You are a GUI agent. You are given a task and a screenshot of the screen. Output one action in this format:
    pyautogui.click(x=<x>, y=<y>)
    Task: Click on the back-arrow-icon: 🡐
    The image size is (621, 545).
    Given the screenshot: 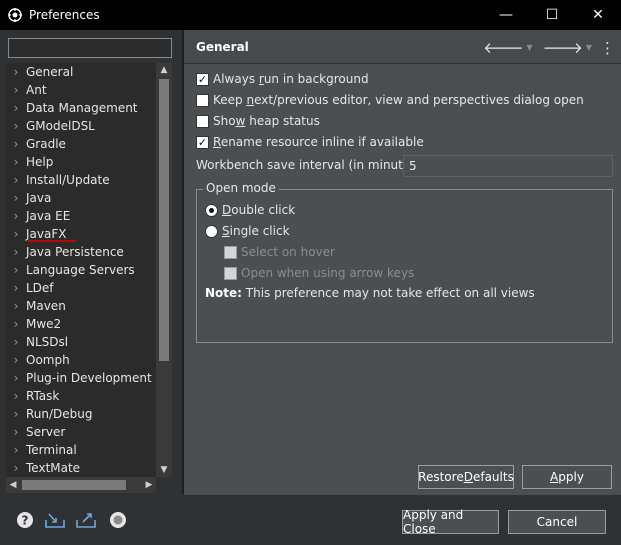 What is the action you would take?
    pyautogui.click(x=503, y=47)
    